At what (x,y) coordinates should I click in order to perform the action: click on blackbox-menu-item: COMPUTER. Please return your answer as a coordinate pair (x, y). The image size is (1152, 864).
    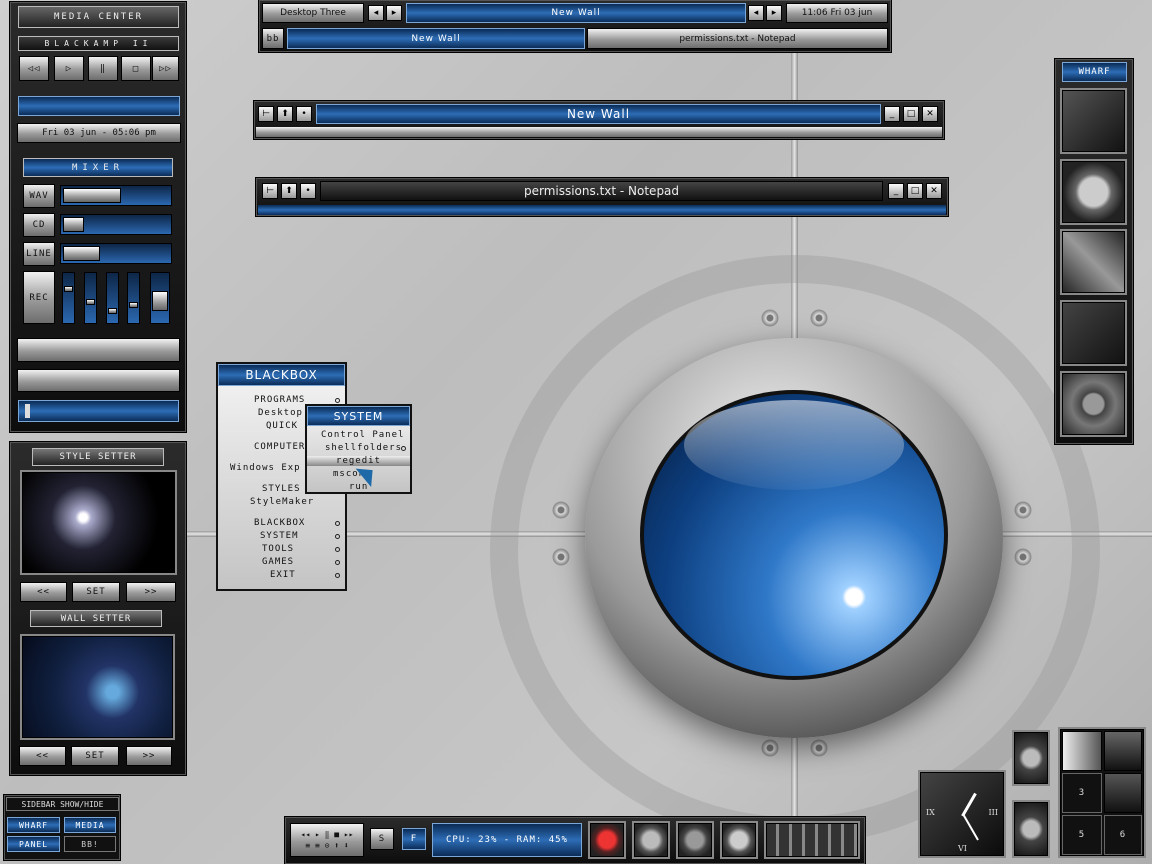
    Looking at the image, I should click on (279, 447).